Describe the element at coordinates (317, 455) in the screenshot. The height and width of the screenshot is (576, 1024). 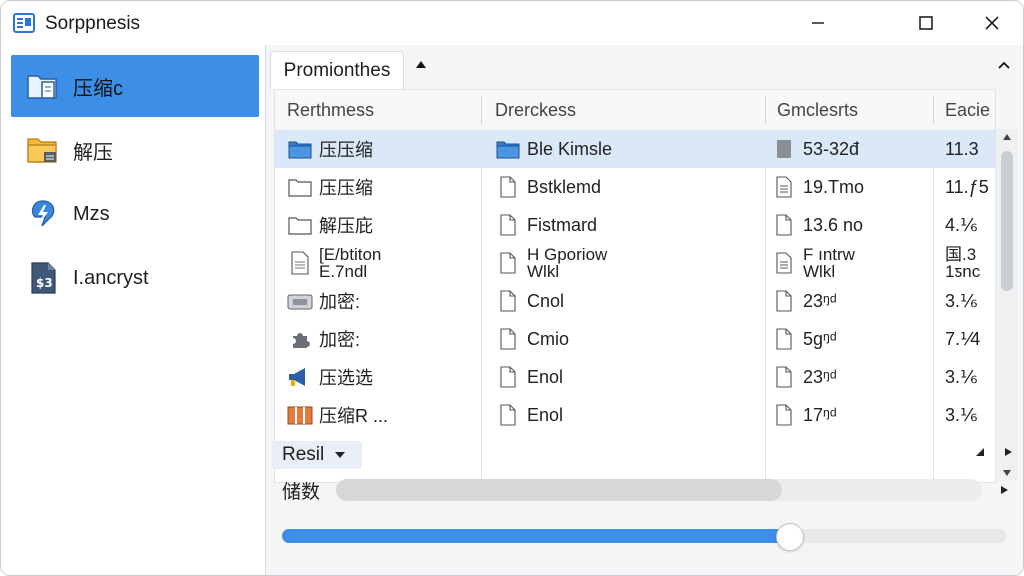
I see `view-dropdown: Resil` at that location.